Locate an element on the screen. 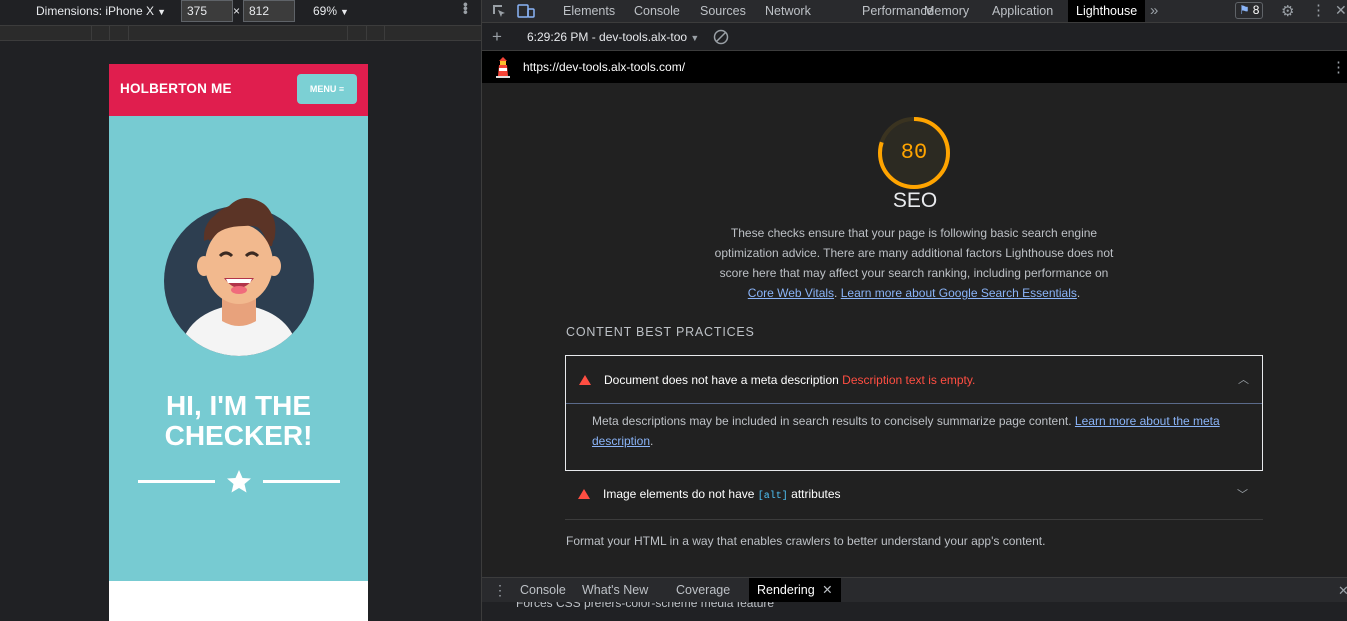 The image size is (1347, 621). drawer-tab-whats-new: What's New is located at coordinates (615, 590).